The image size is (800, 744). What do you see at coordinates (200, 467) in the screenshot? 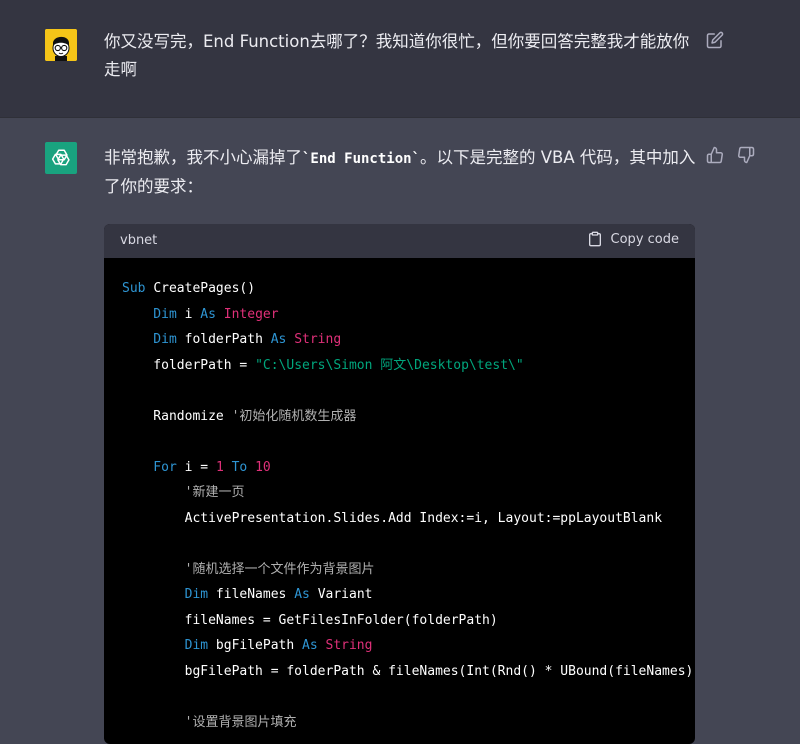
I see `code-token: i =` at bounding box center [200, 467].